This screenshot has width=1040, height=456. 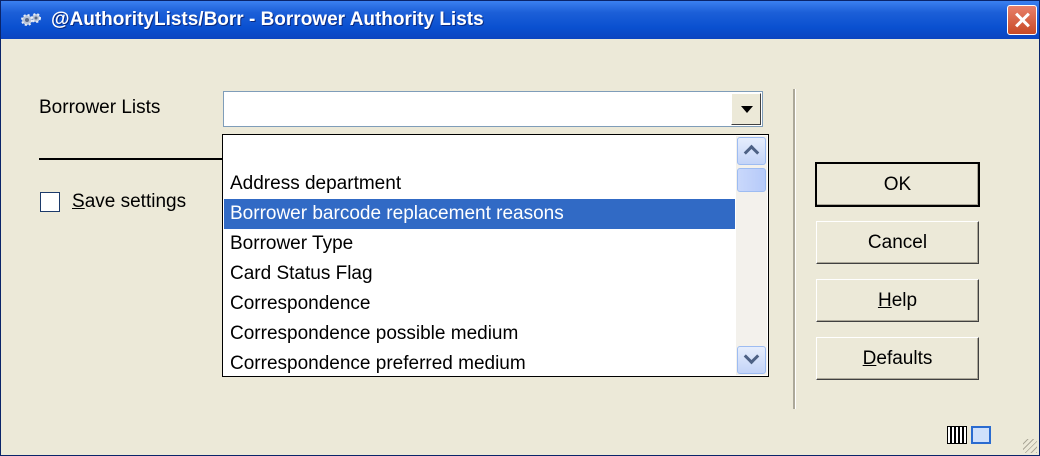 I want to click on expand-icon, so click(x=981, y=435).